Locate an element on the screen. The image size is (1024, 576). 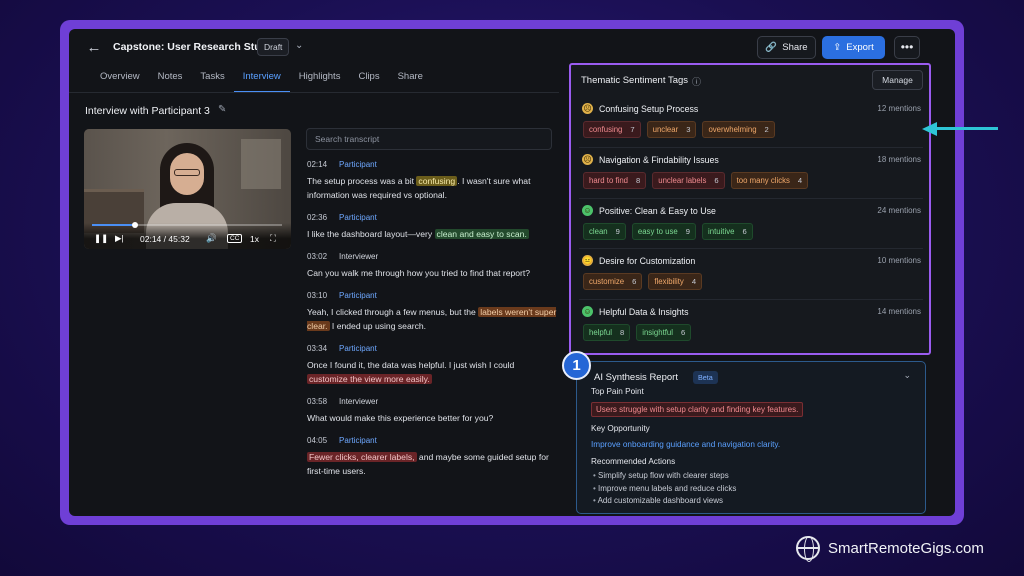
tag-chip: intuitive 6 is located at coordinates (727, 231).